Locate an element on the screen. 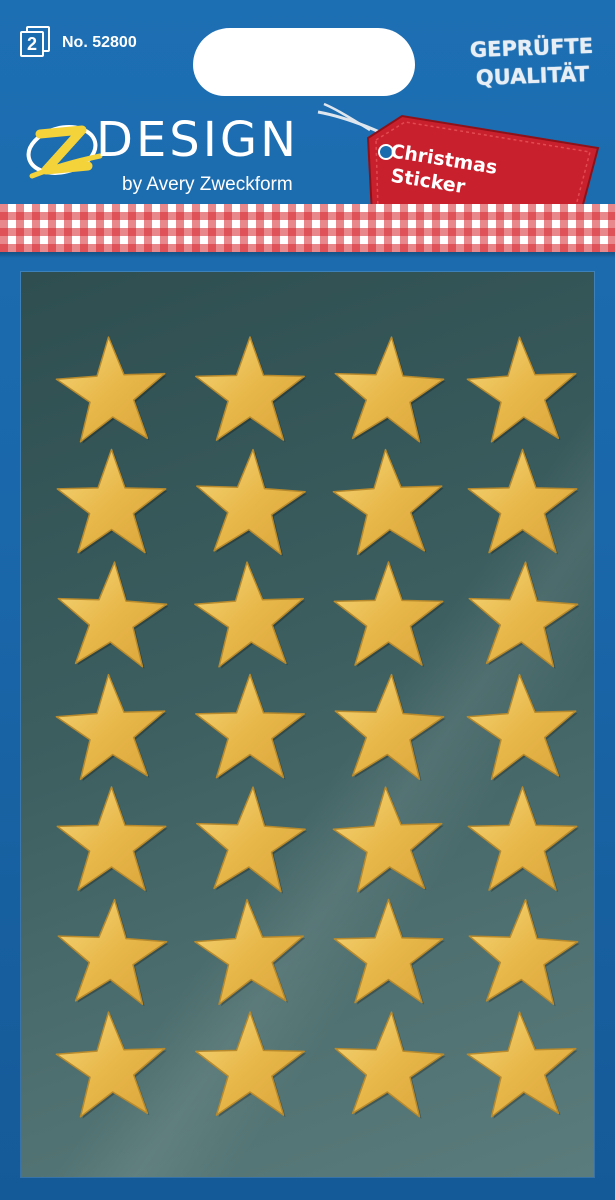  quality-badge: GEPRÜFTE QUALITÄT is located at coordinates (532, 62).